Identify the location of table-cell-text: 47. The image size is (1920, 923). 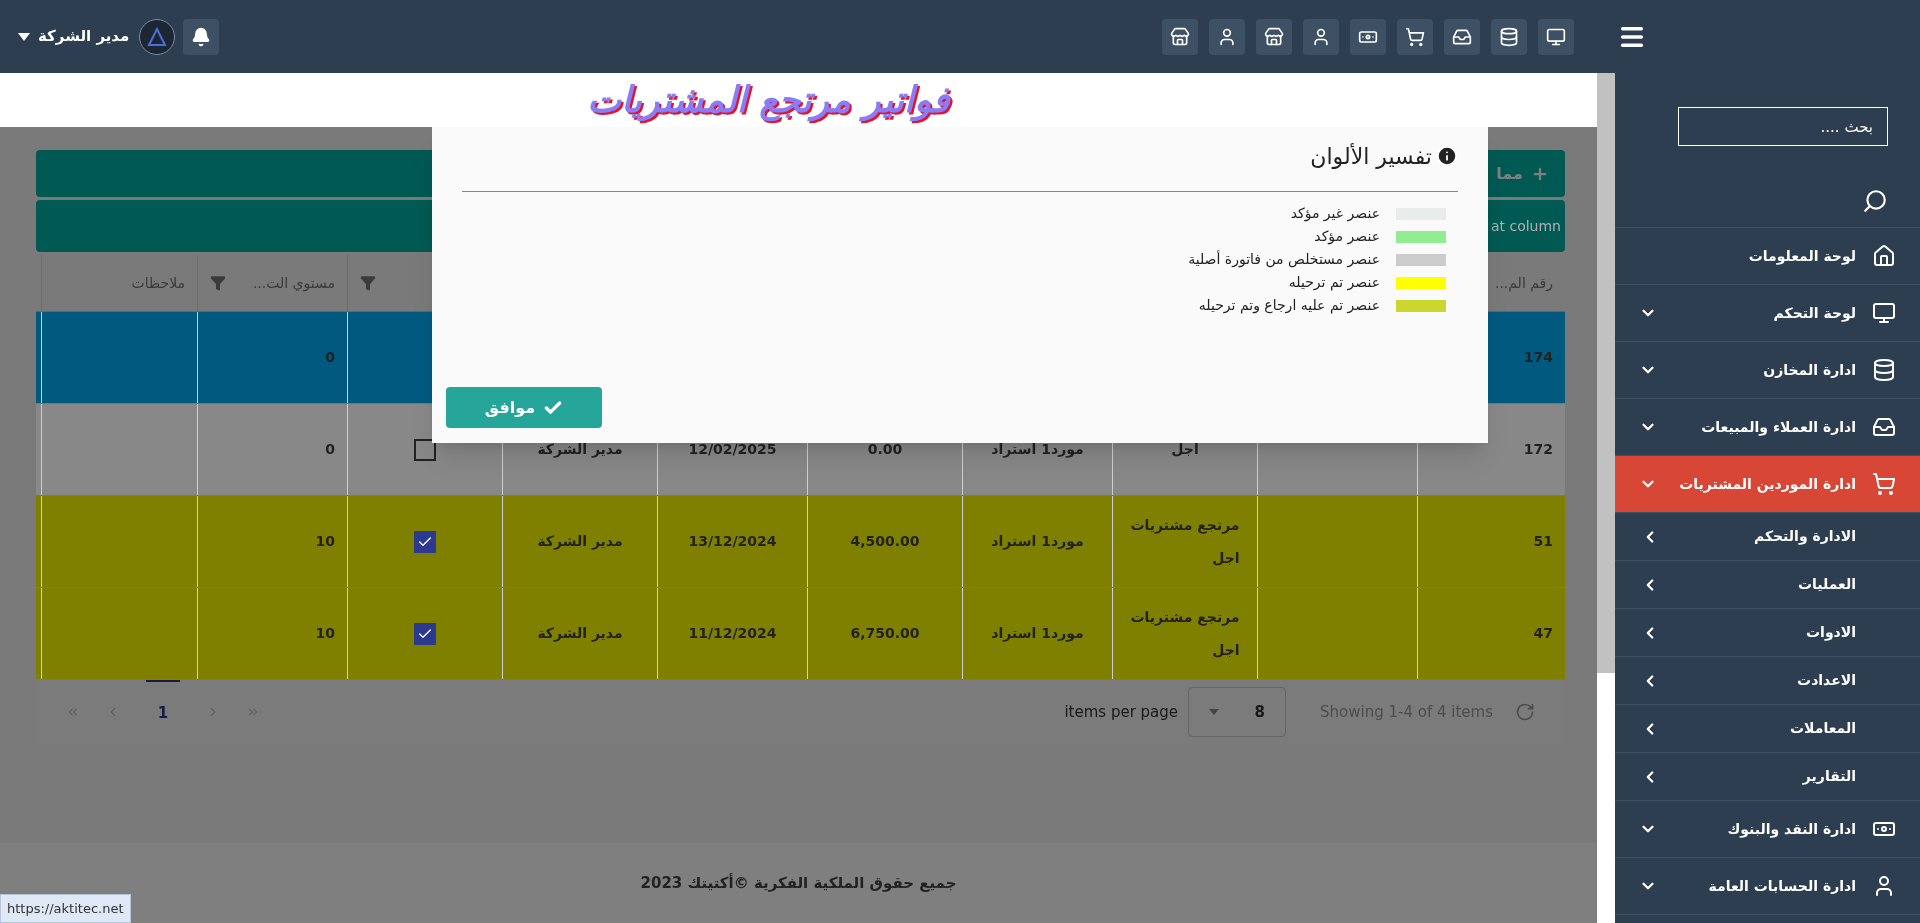
(1543, 633).